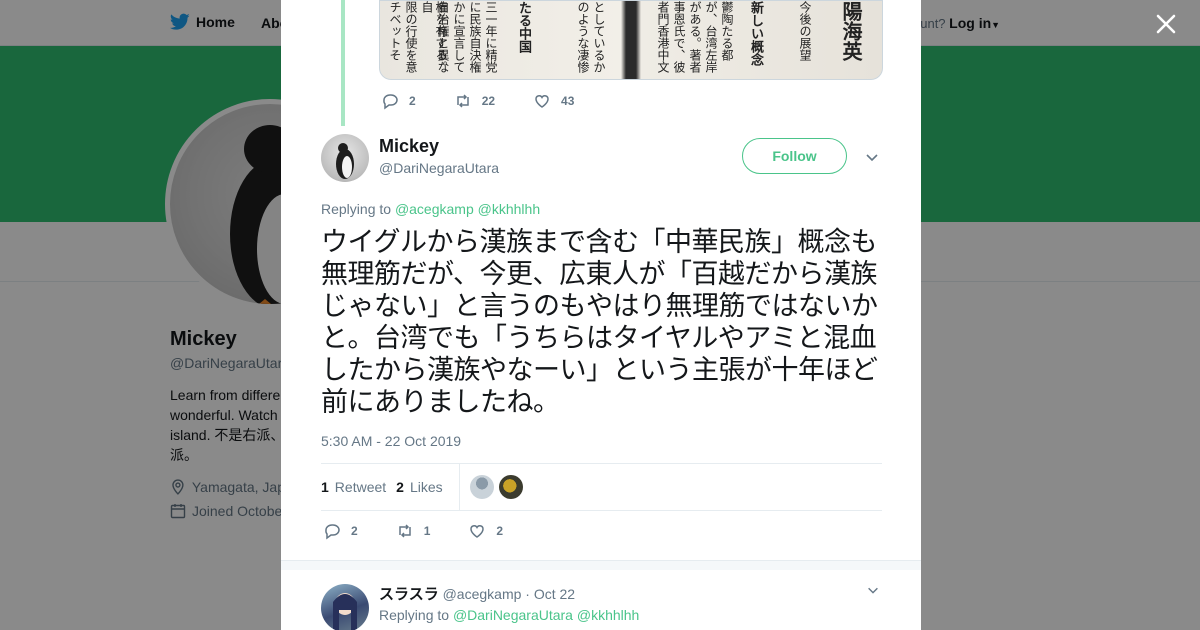 The height and width of the screenshot is (630, 1200). What do you see at coordinates (427, 531) in the screenshot?
I see `retweet-count: 1` at bounding box center [427, 531].